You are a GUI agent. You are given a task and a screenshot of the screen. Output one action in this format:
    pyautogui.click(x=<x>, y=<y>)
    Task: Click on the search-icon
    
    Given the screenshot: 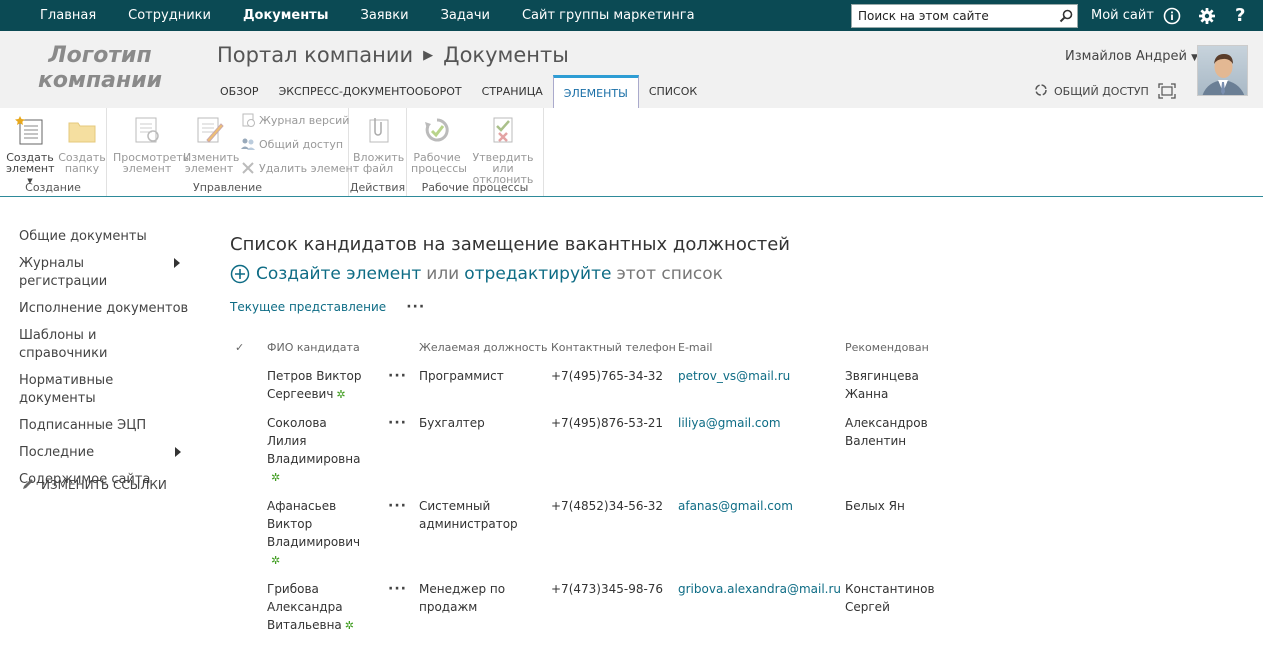 What is the action you would take?
    pyautogui.click(x=1066, y=16)
    